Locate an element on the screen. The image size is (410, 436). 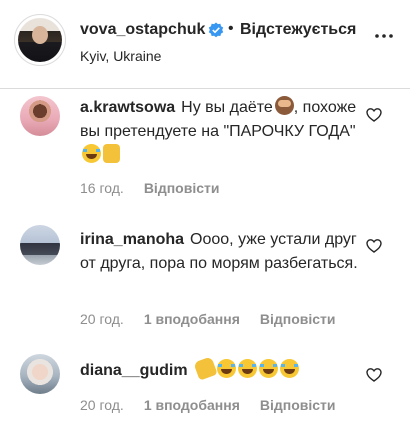
post-location: Kyiv, Ukraine is located at coordinates (120, 56).